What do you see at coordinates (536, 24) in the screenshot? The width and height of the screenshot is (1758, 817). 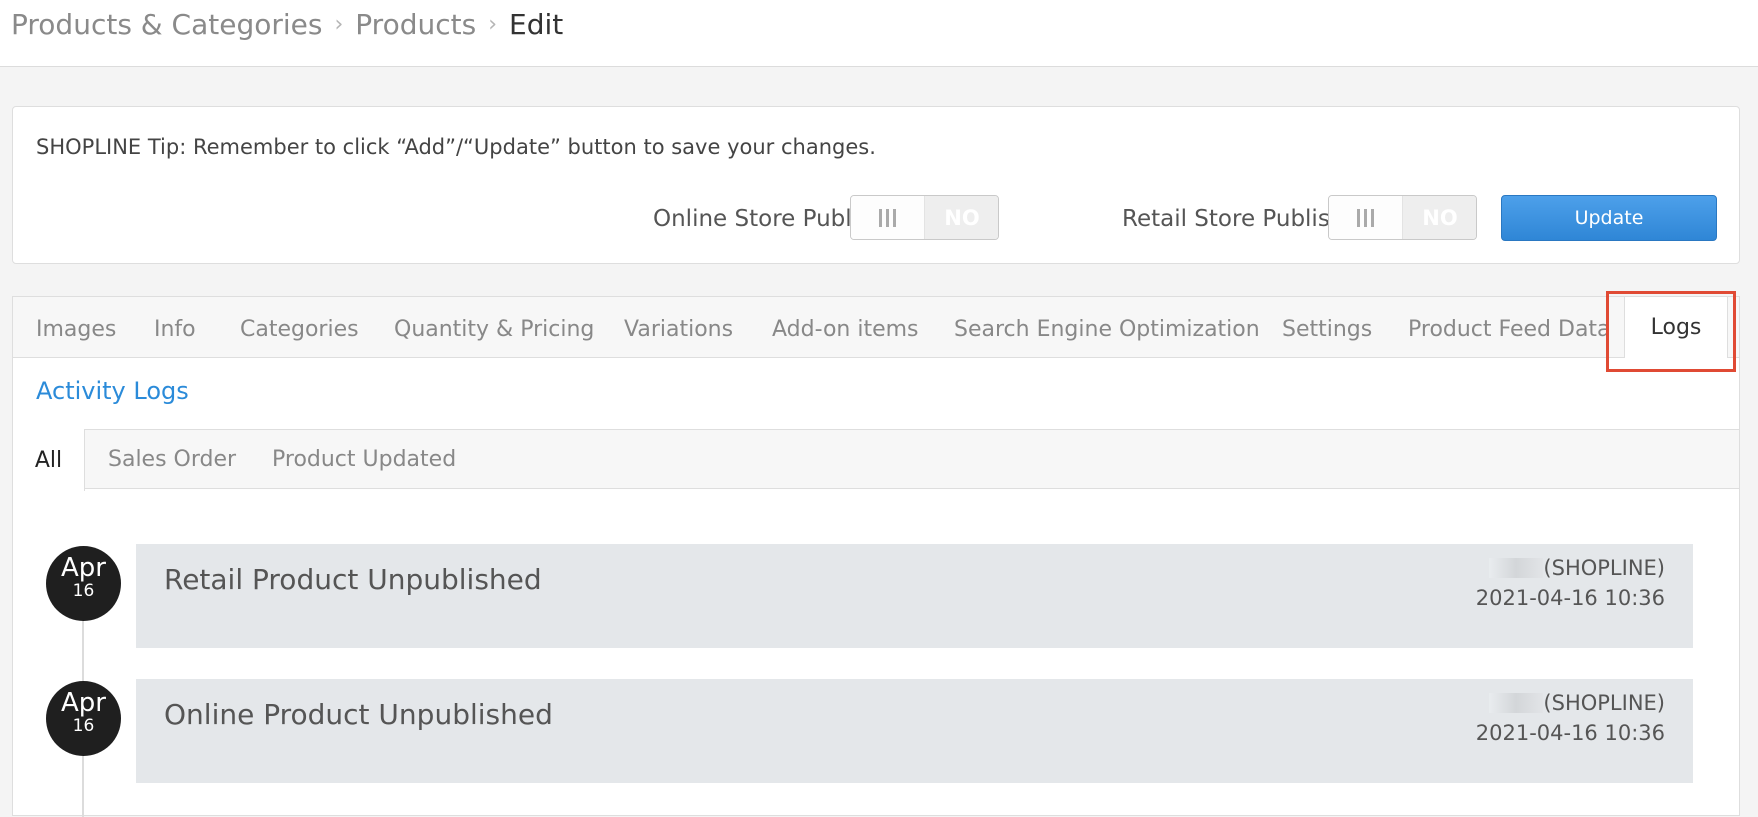 I see `breadcrumb-current: Edit` at bounding box center [536, 24].